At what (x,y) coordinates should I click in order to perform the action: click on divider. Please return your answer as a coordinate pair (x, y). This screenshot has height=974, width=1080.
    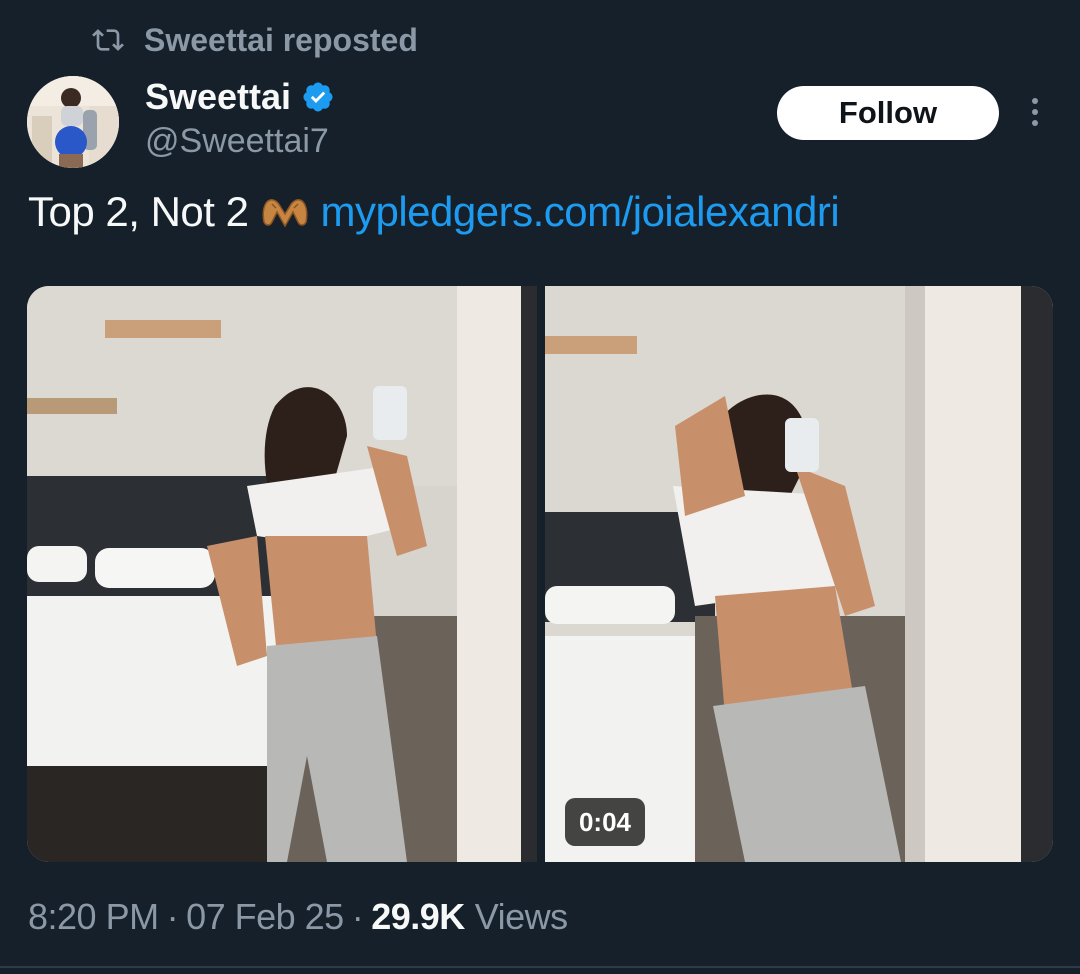
    Looking at the image, I should click on (540, 967).